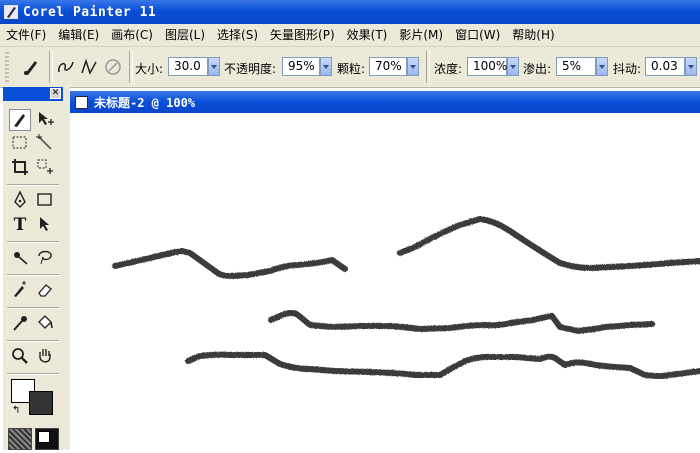 The height and width of the screenshot is (453, 700). I want to click on title-bar: Corel Painter 11, so click(350, 12).